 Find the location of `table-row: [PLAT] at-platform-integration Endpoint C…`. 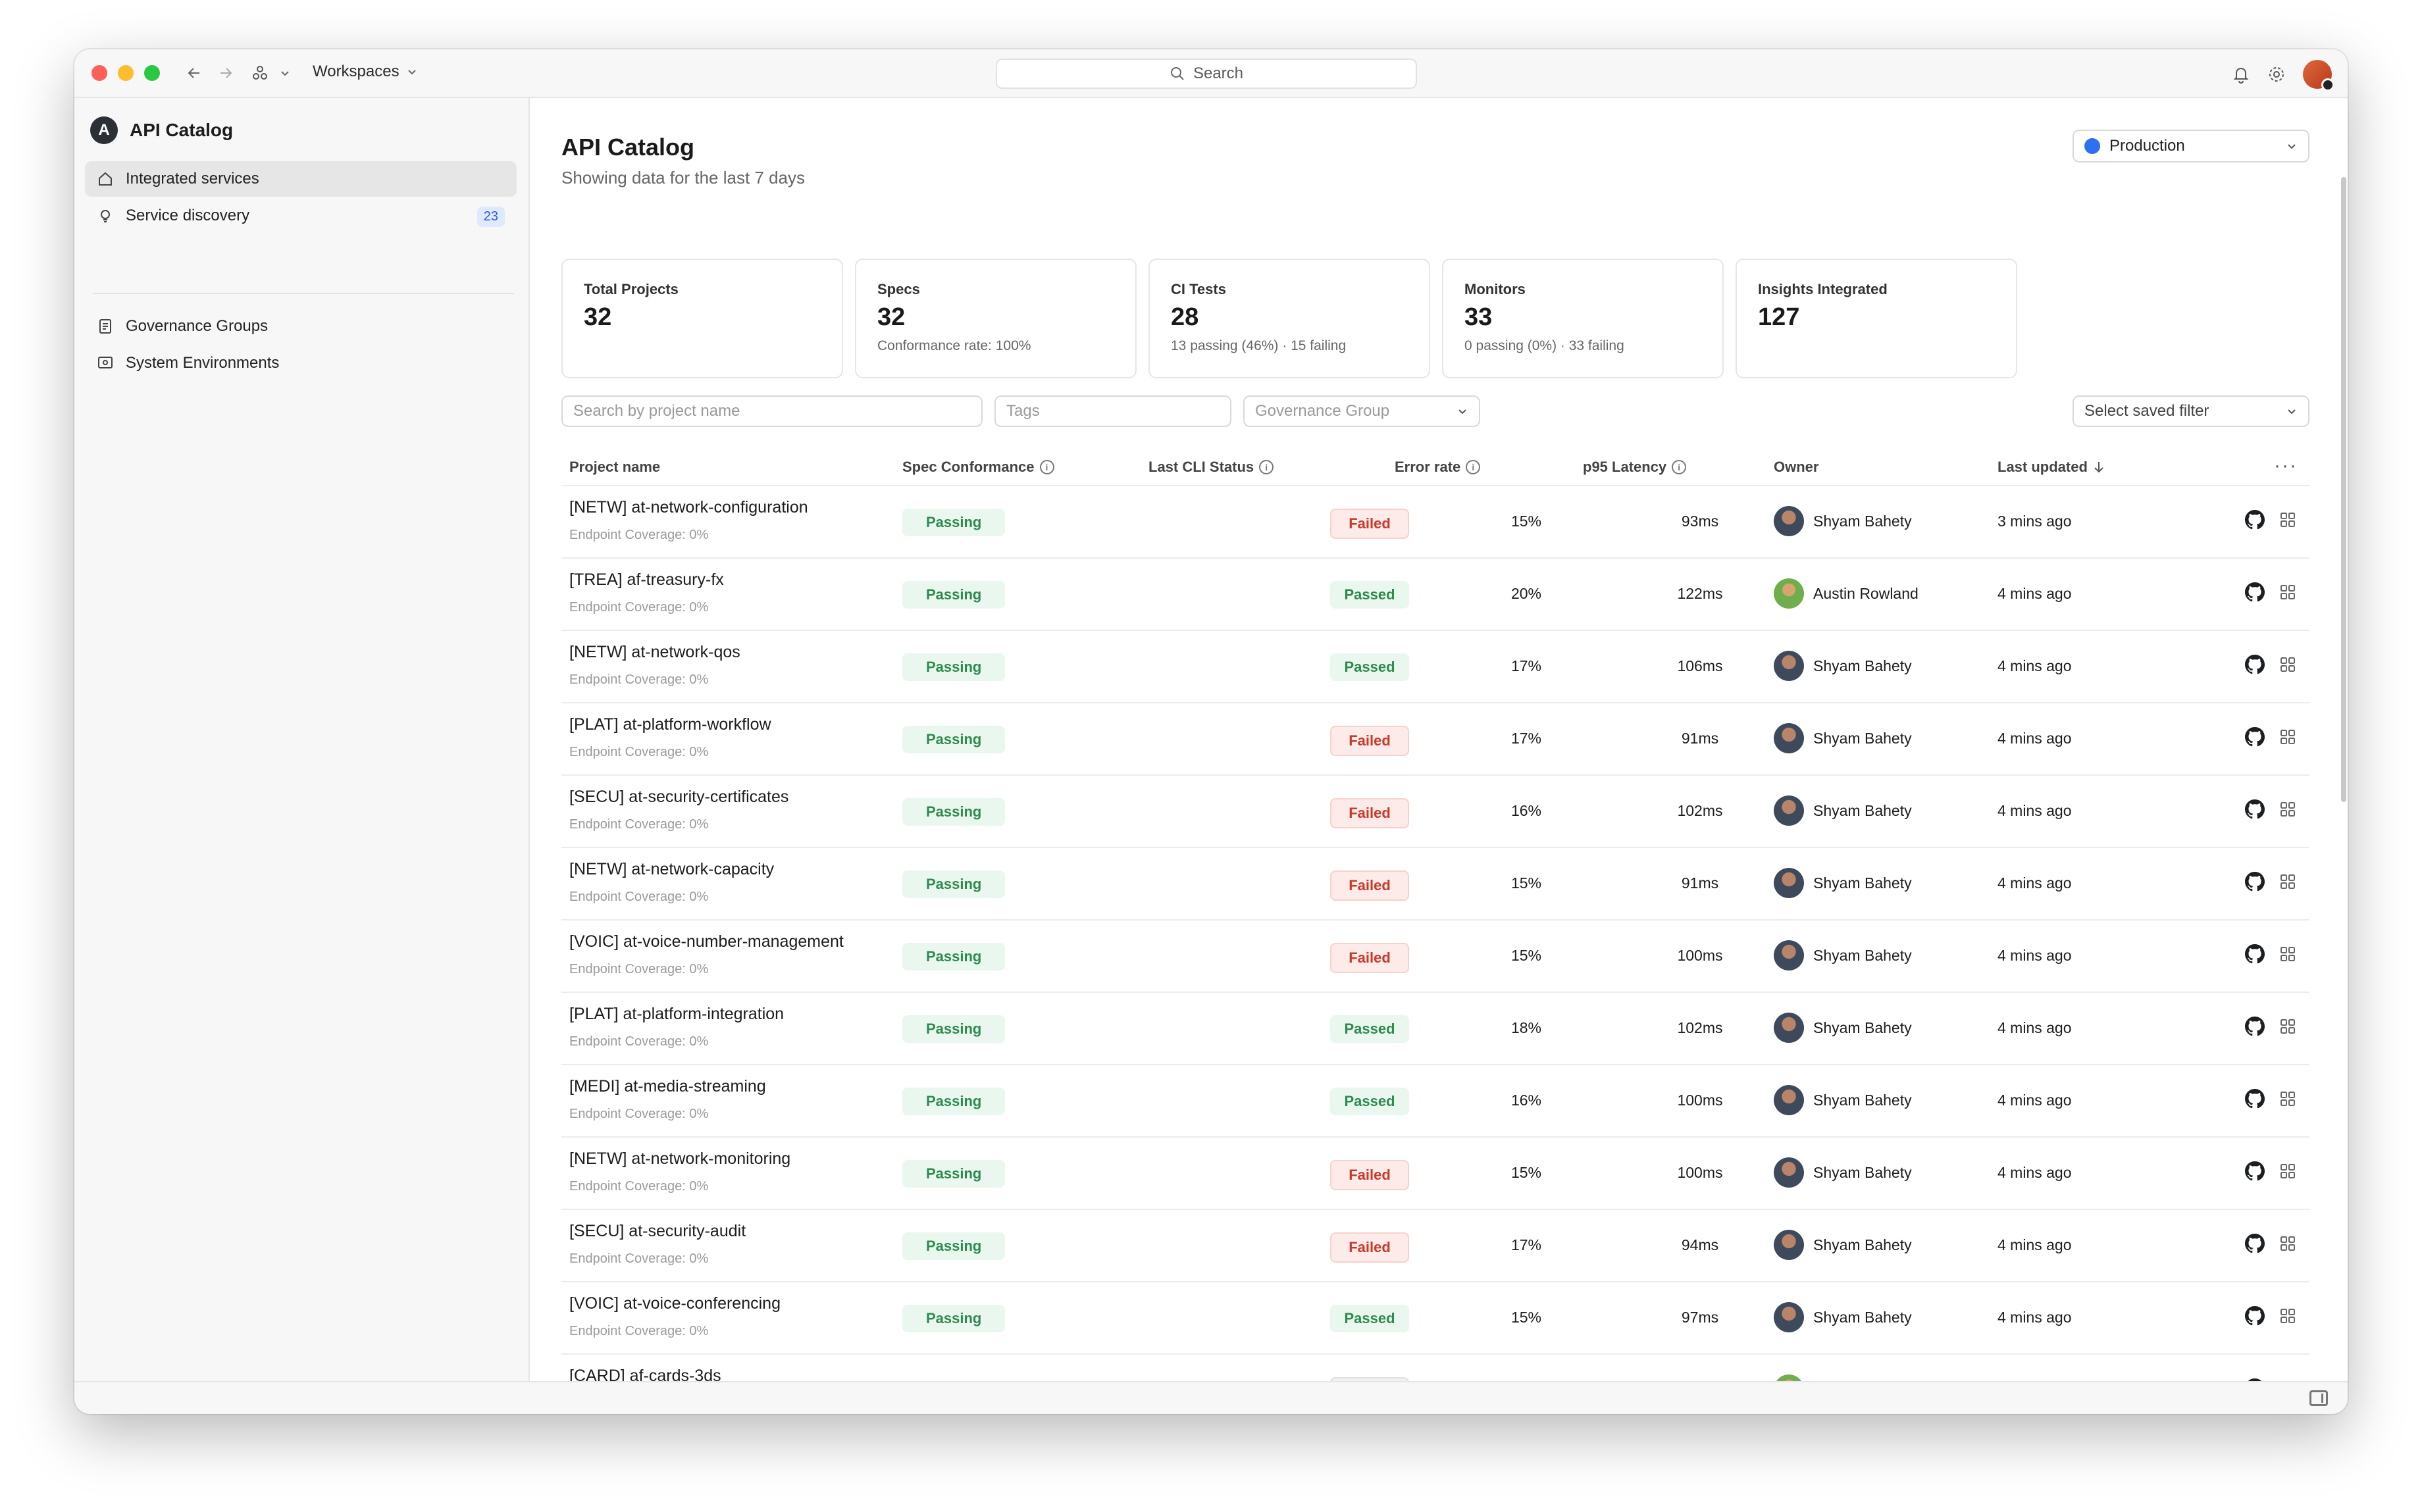

table-row: [PLAT] at-platform-integration Endpoint C… is located at coordinates (1435, 1029).